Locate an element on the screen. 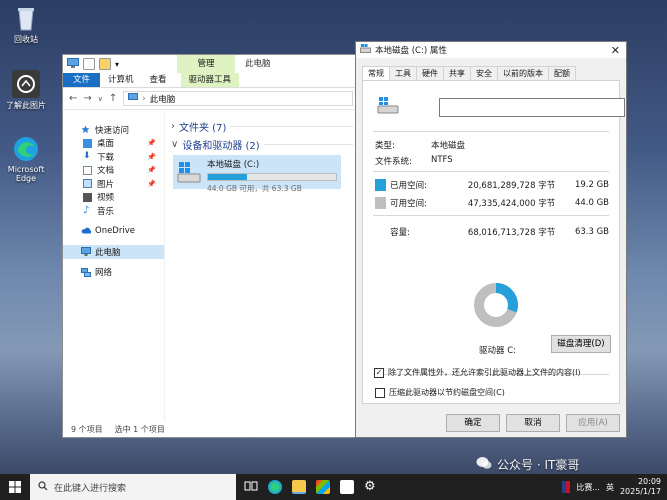  tab-general: 常规 is located at coordinates (376, 73).